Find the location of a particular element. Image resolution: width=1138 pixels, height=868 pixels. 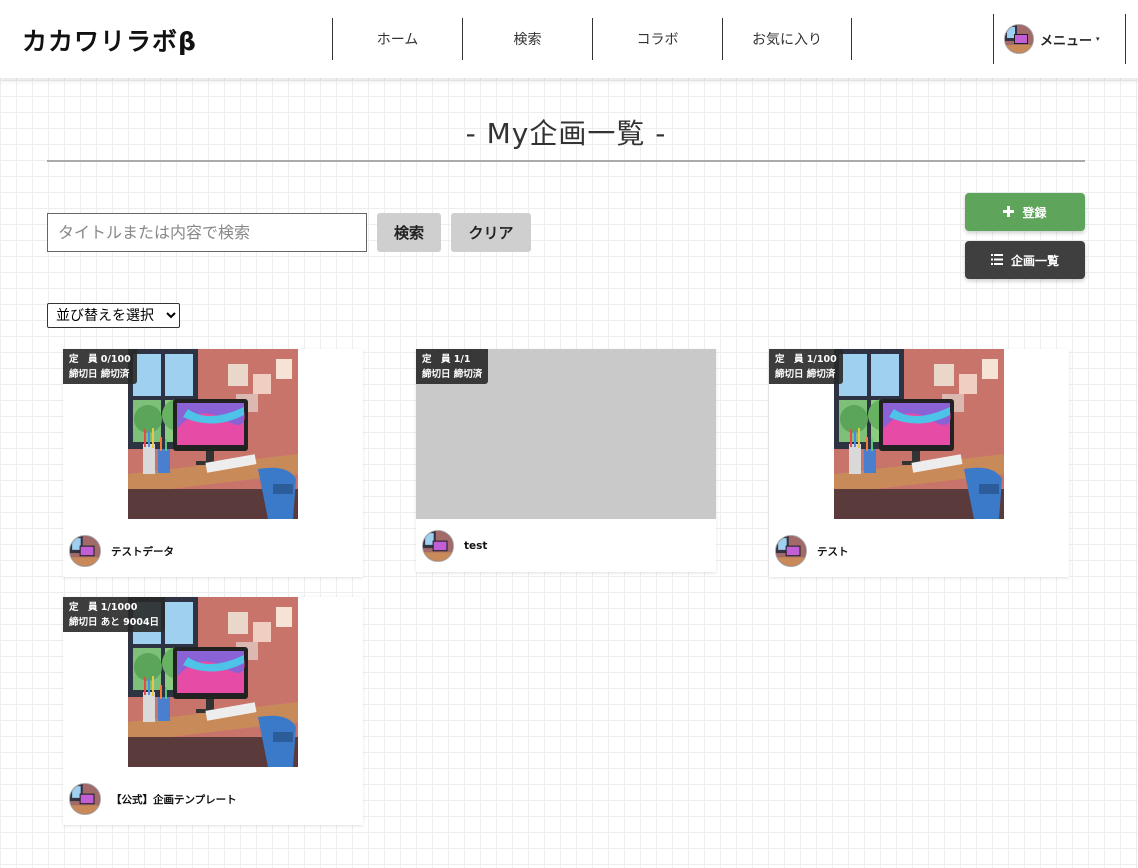

sort-select: 並び替えを選択 is located at coordinates (113, 315).